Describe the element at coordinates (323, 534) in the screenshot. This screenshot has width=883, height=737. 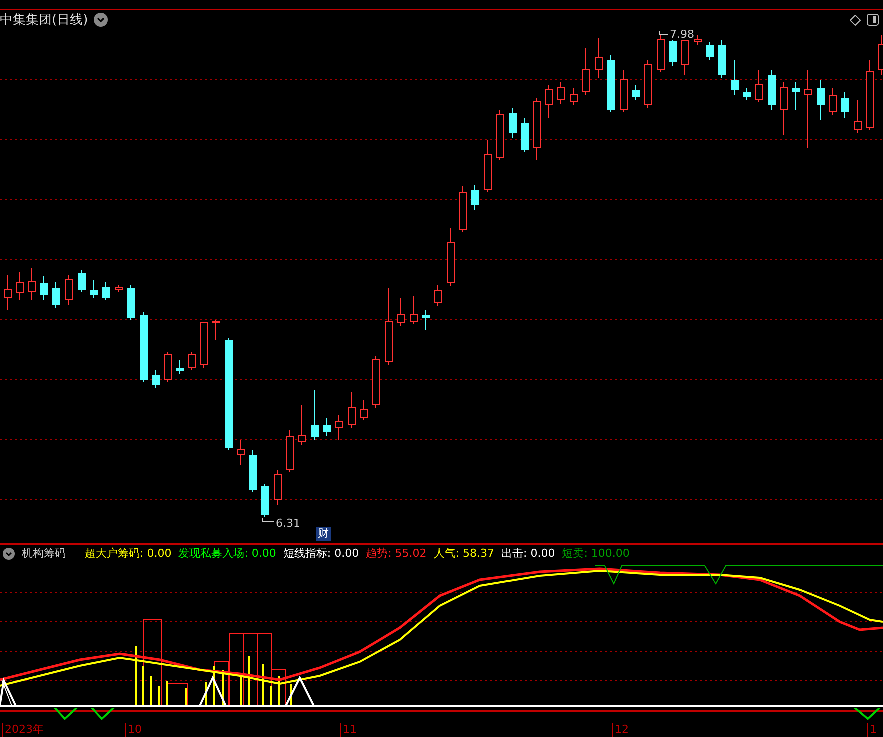
I see `event-badge: 财` at that location.